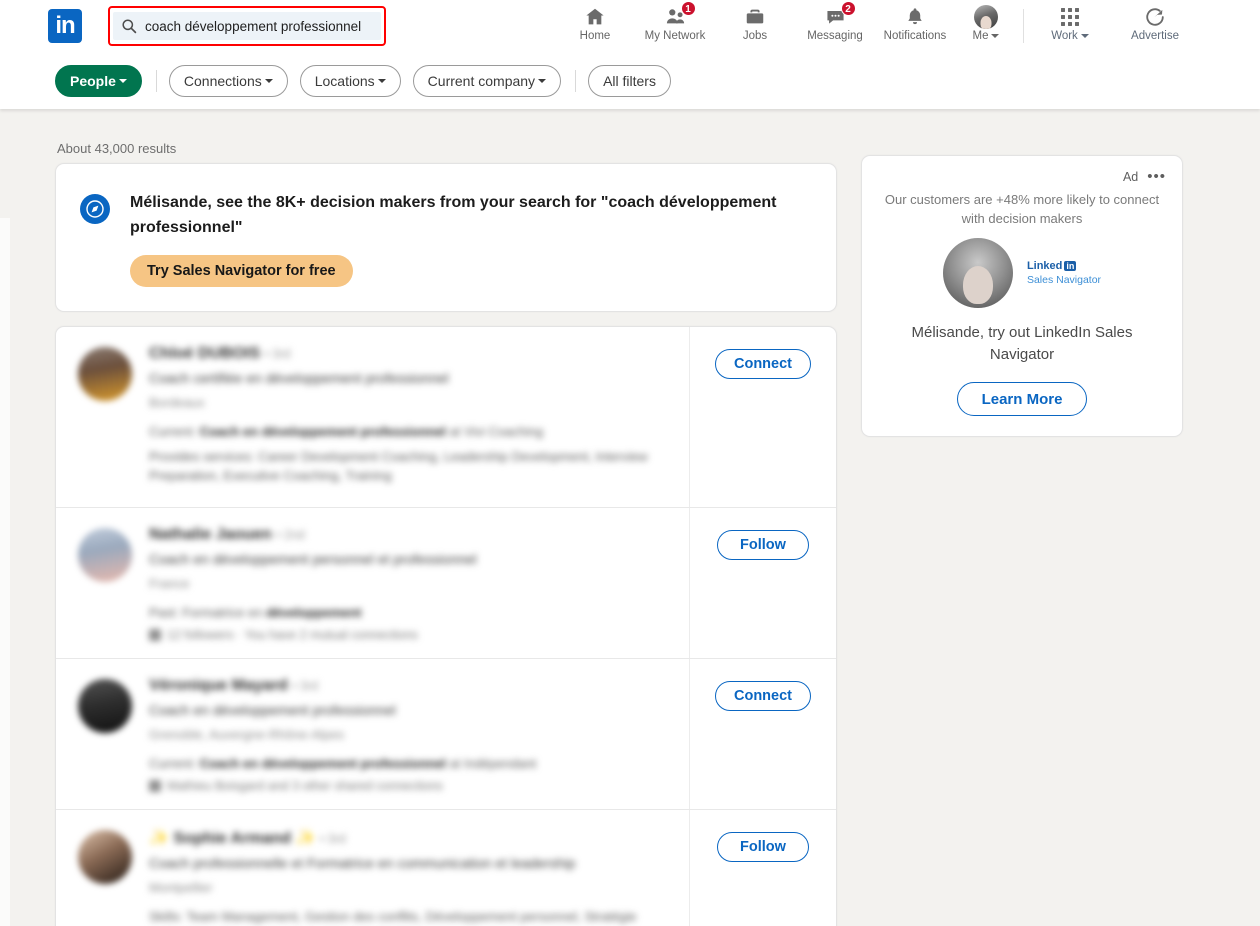 This screenshot has width=1260, height=926. I want to click on message-icon: 2, so click(840, 15).